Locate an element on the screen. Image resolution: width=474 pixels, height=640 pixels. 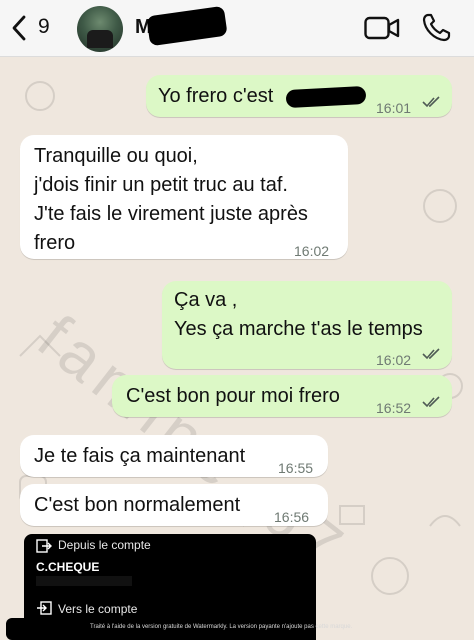
message-time: 16:56 is located at coordinates (292, 517).